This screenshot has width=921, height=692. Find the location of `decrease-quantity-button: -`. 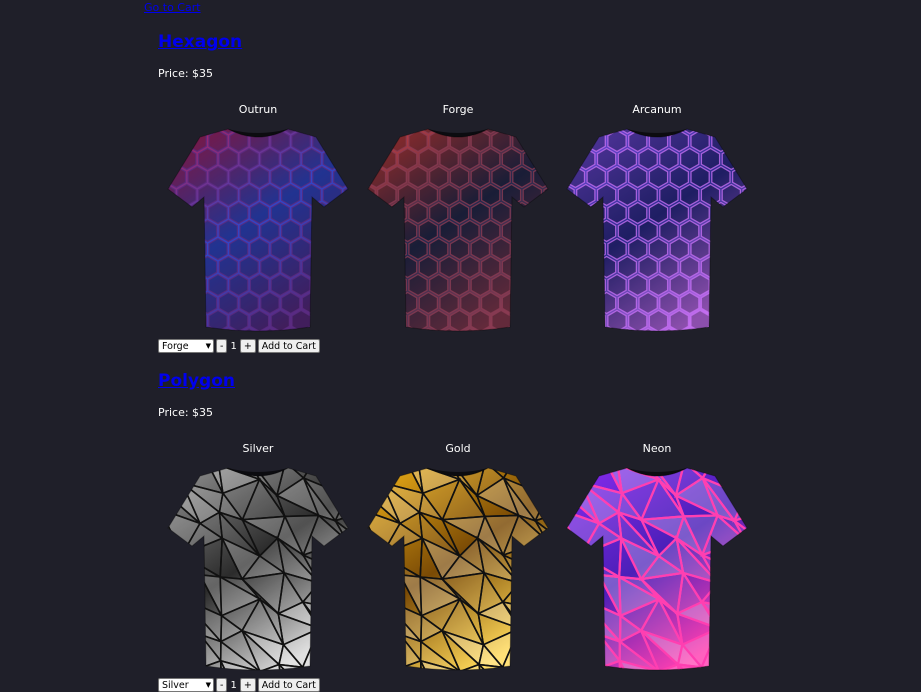

decrease-quantity-button: - is located at coordinates (222, 346).